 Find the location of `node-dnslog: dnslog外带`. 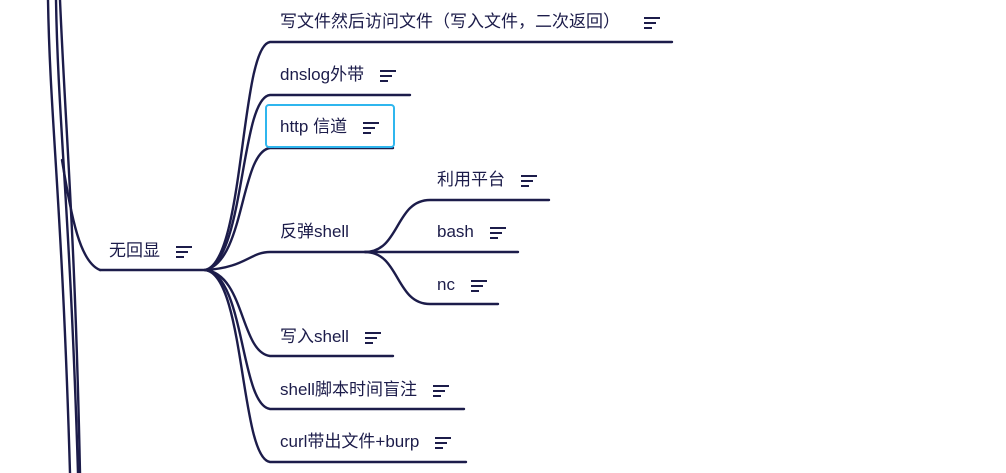

node-dnslog: dnslog外带 is located at coordinates (338, 75).